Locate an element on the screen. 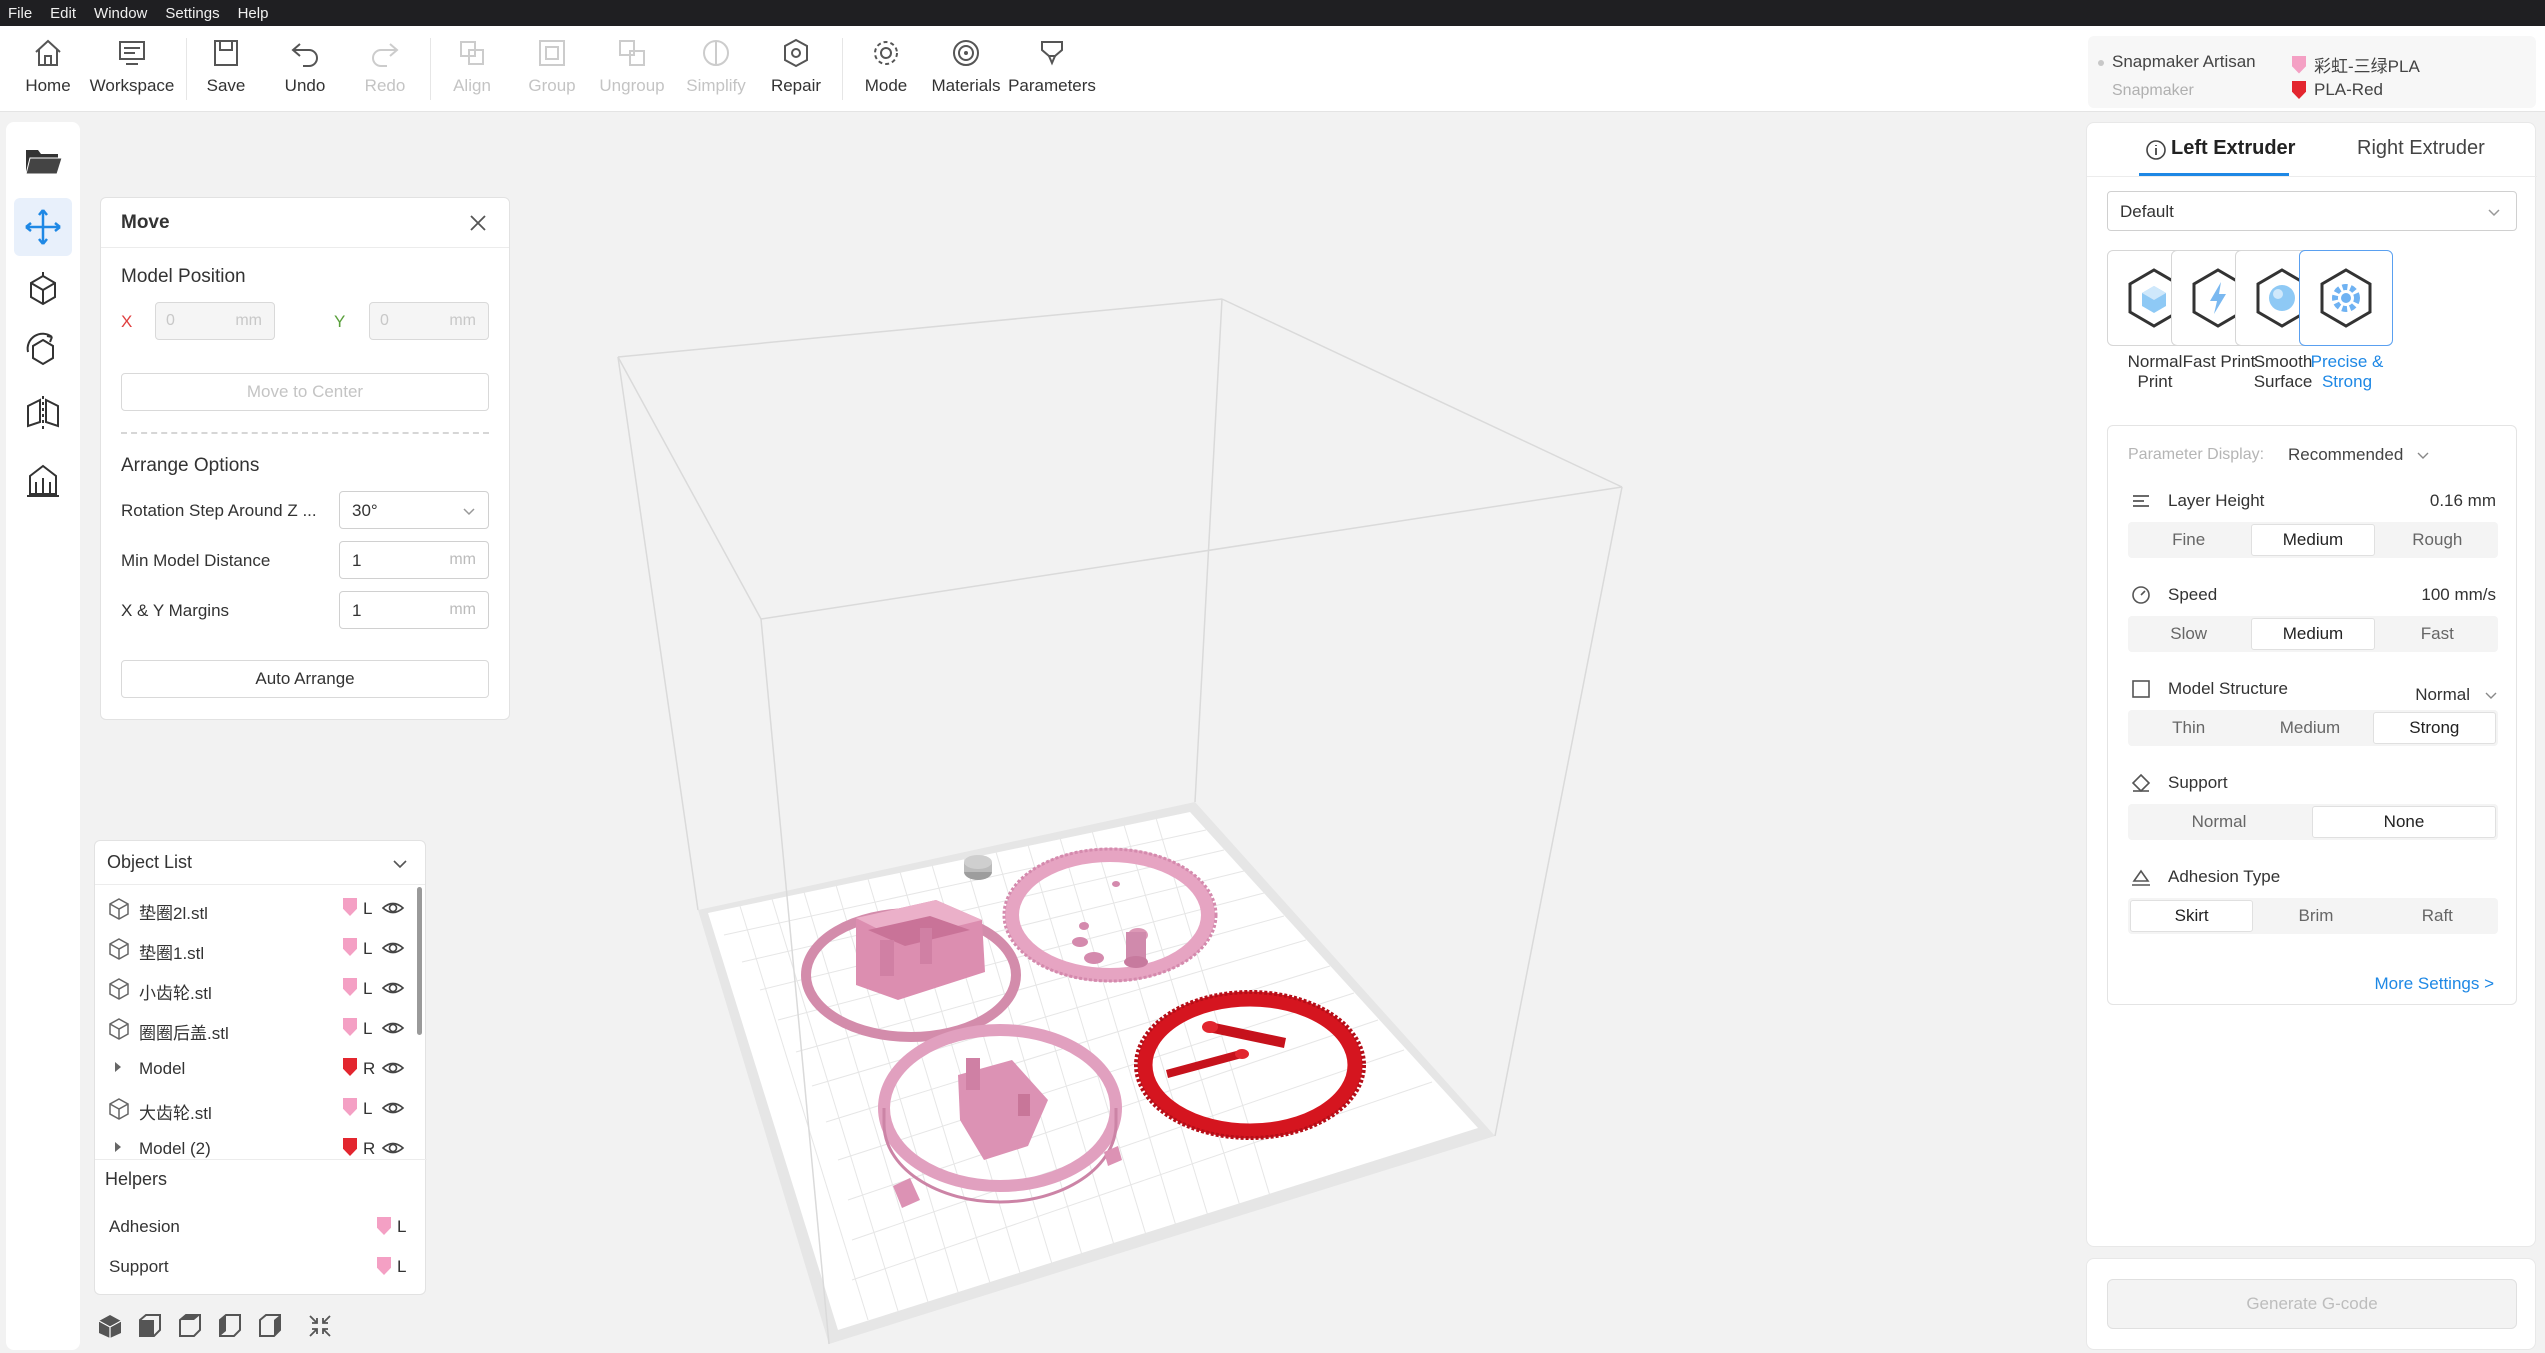 The width and height of the screenshot is (2545, 1353). tab-right-extruder: Right Extruder is located at coordinates (2421, 148).